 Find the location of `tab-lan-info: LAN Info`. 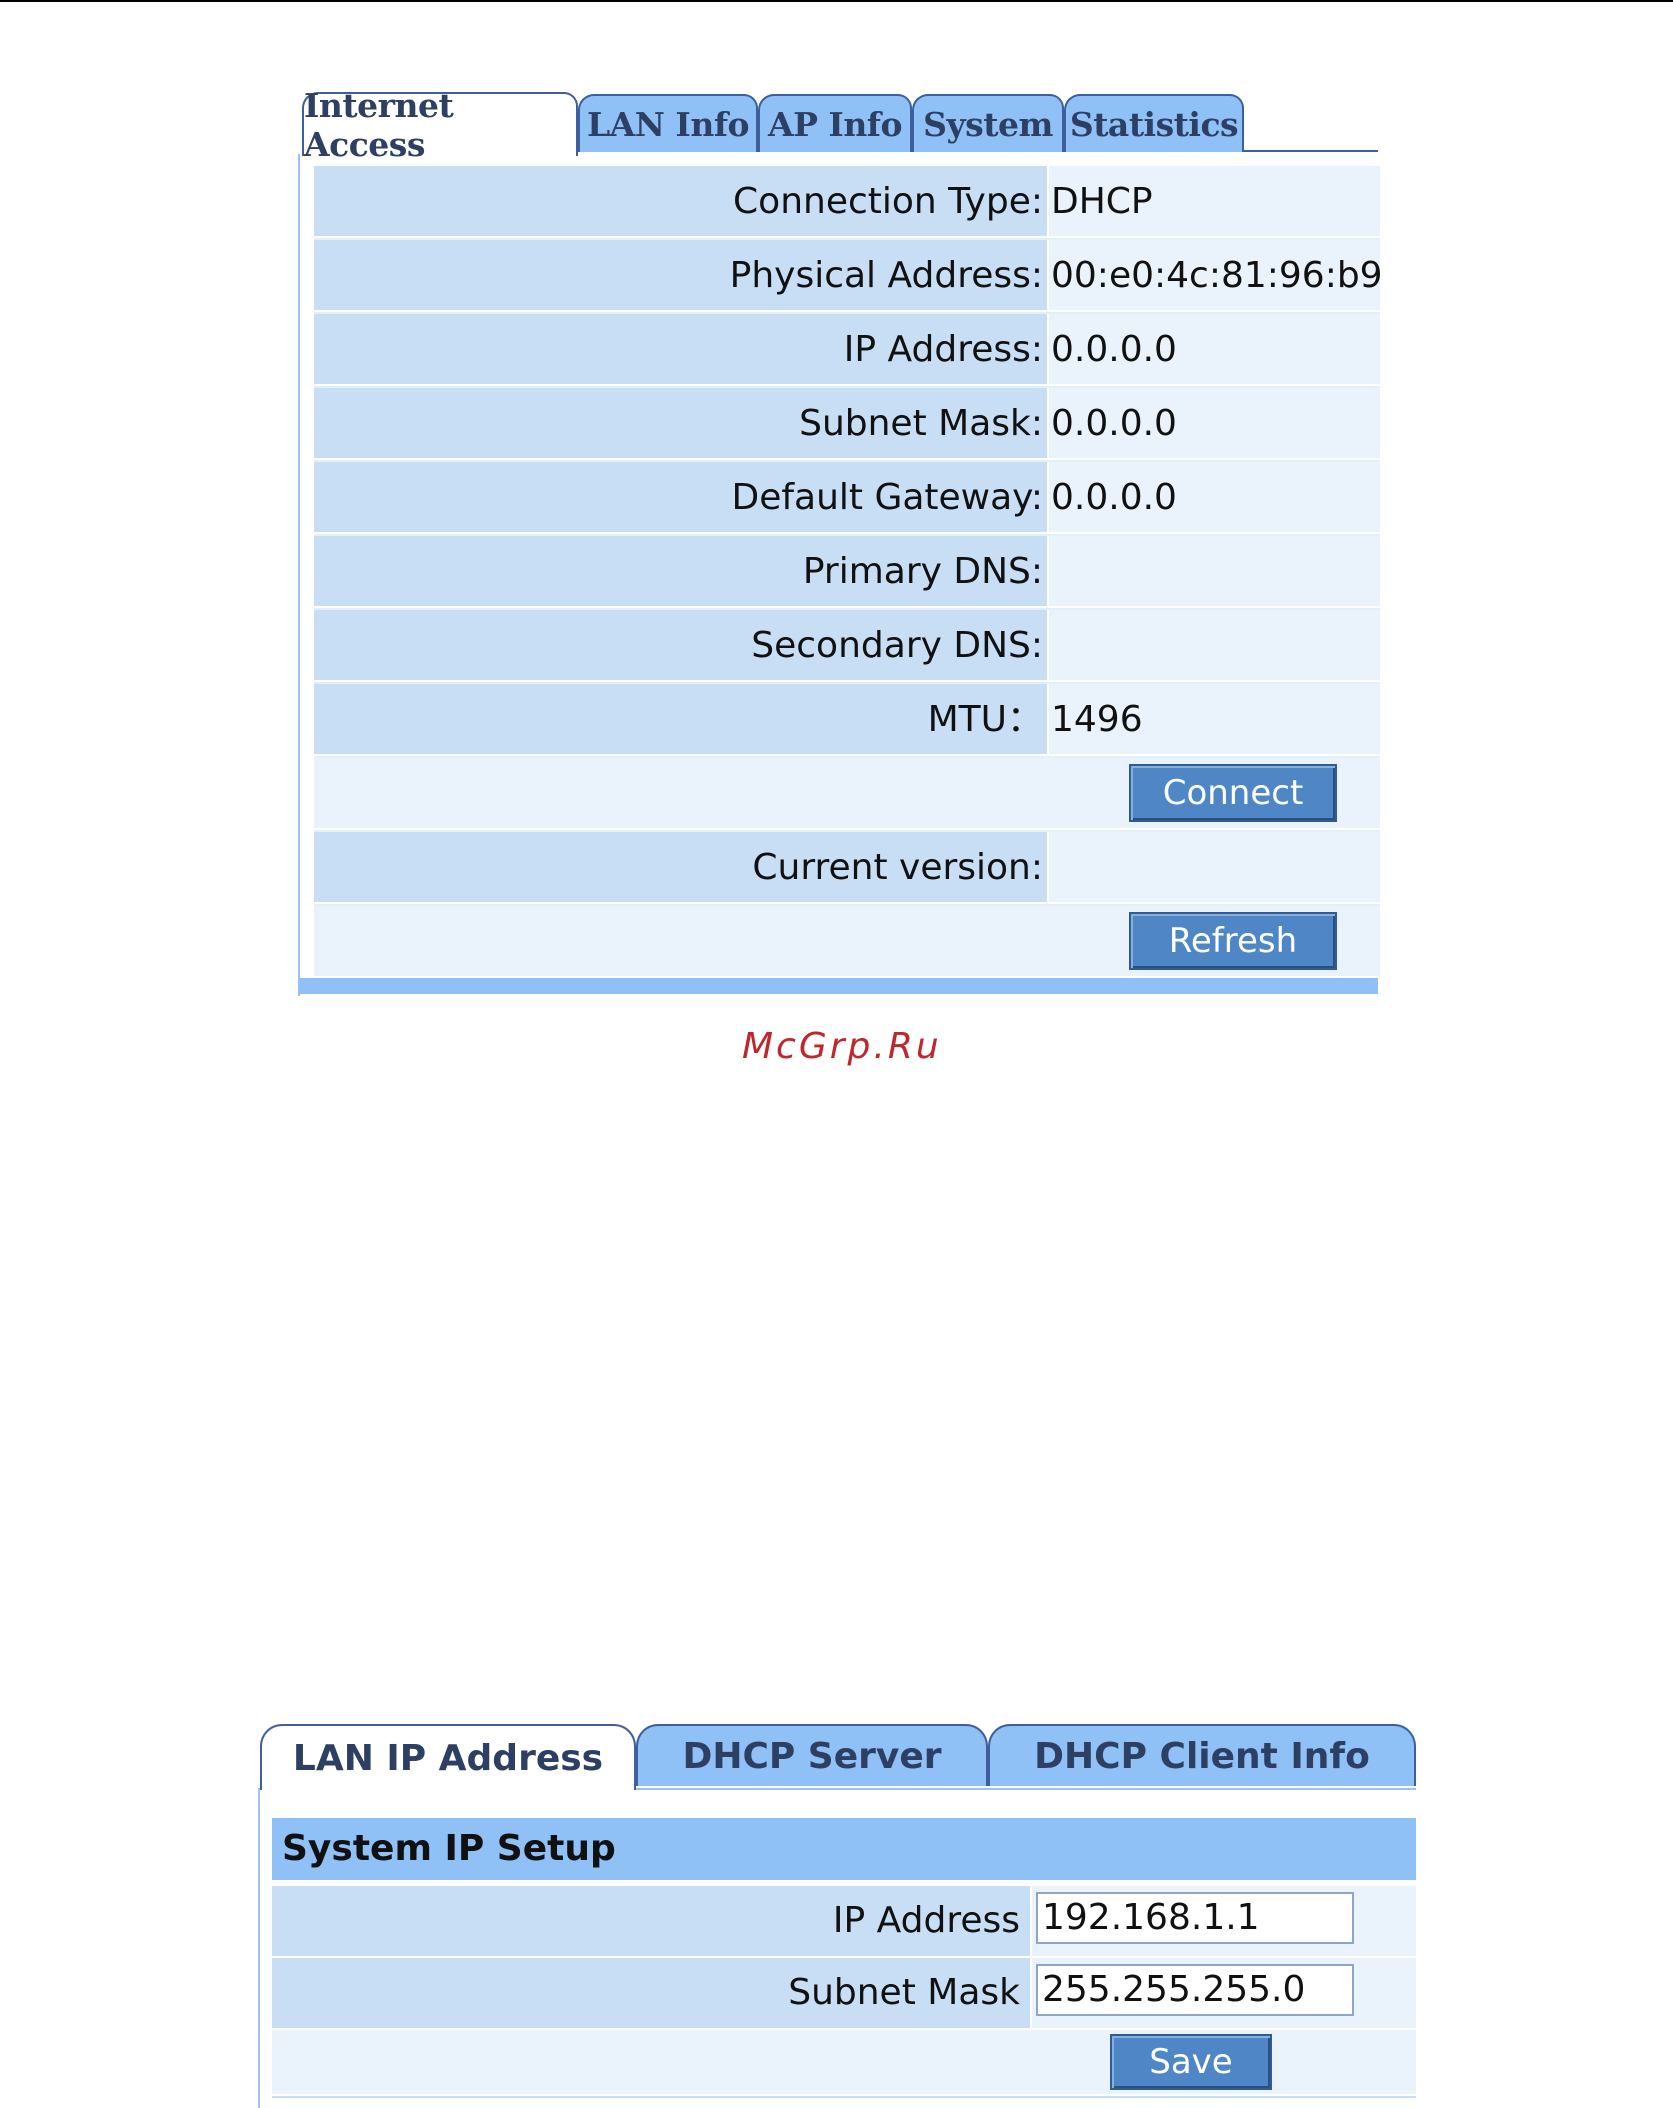

tab-lan-info: LAN Info is located at coordinates (668, 123).